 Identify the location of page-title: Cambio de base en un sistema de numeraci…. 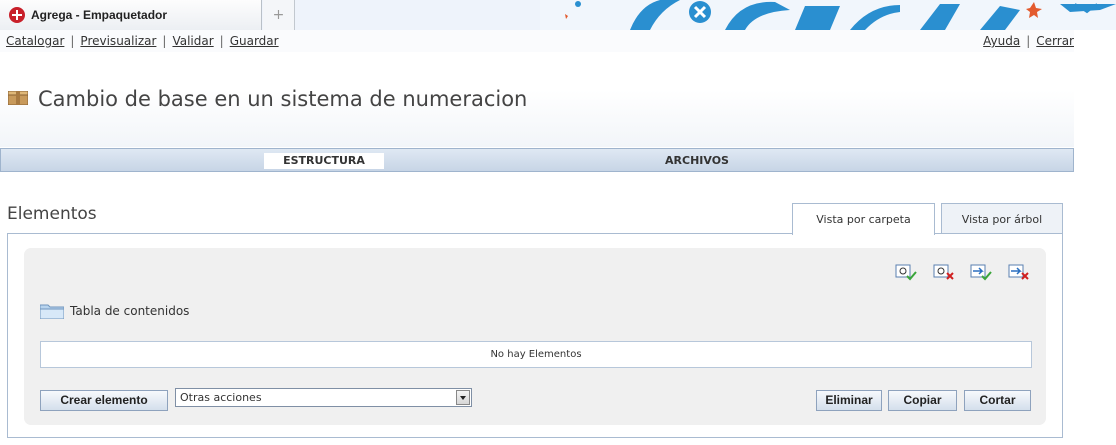
(283, 99).